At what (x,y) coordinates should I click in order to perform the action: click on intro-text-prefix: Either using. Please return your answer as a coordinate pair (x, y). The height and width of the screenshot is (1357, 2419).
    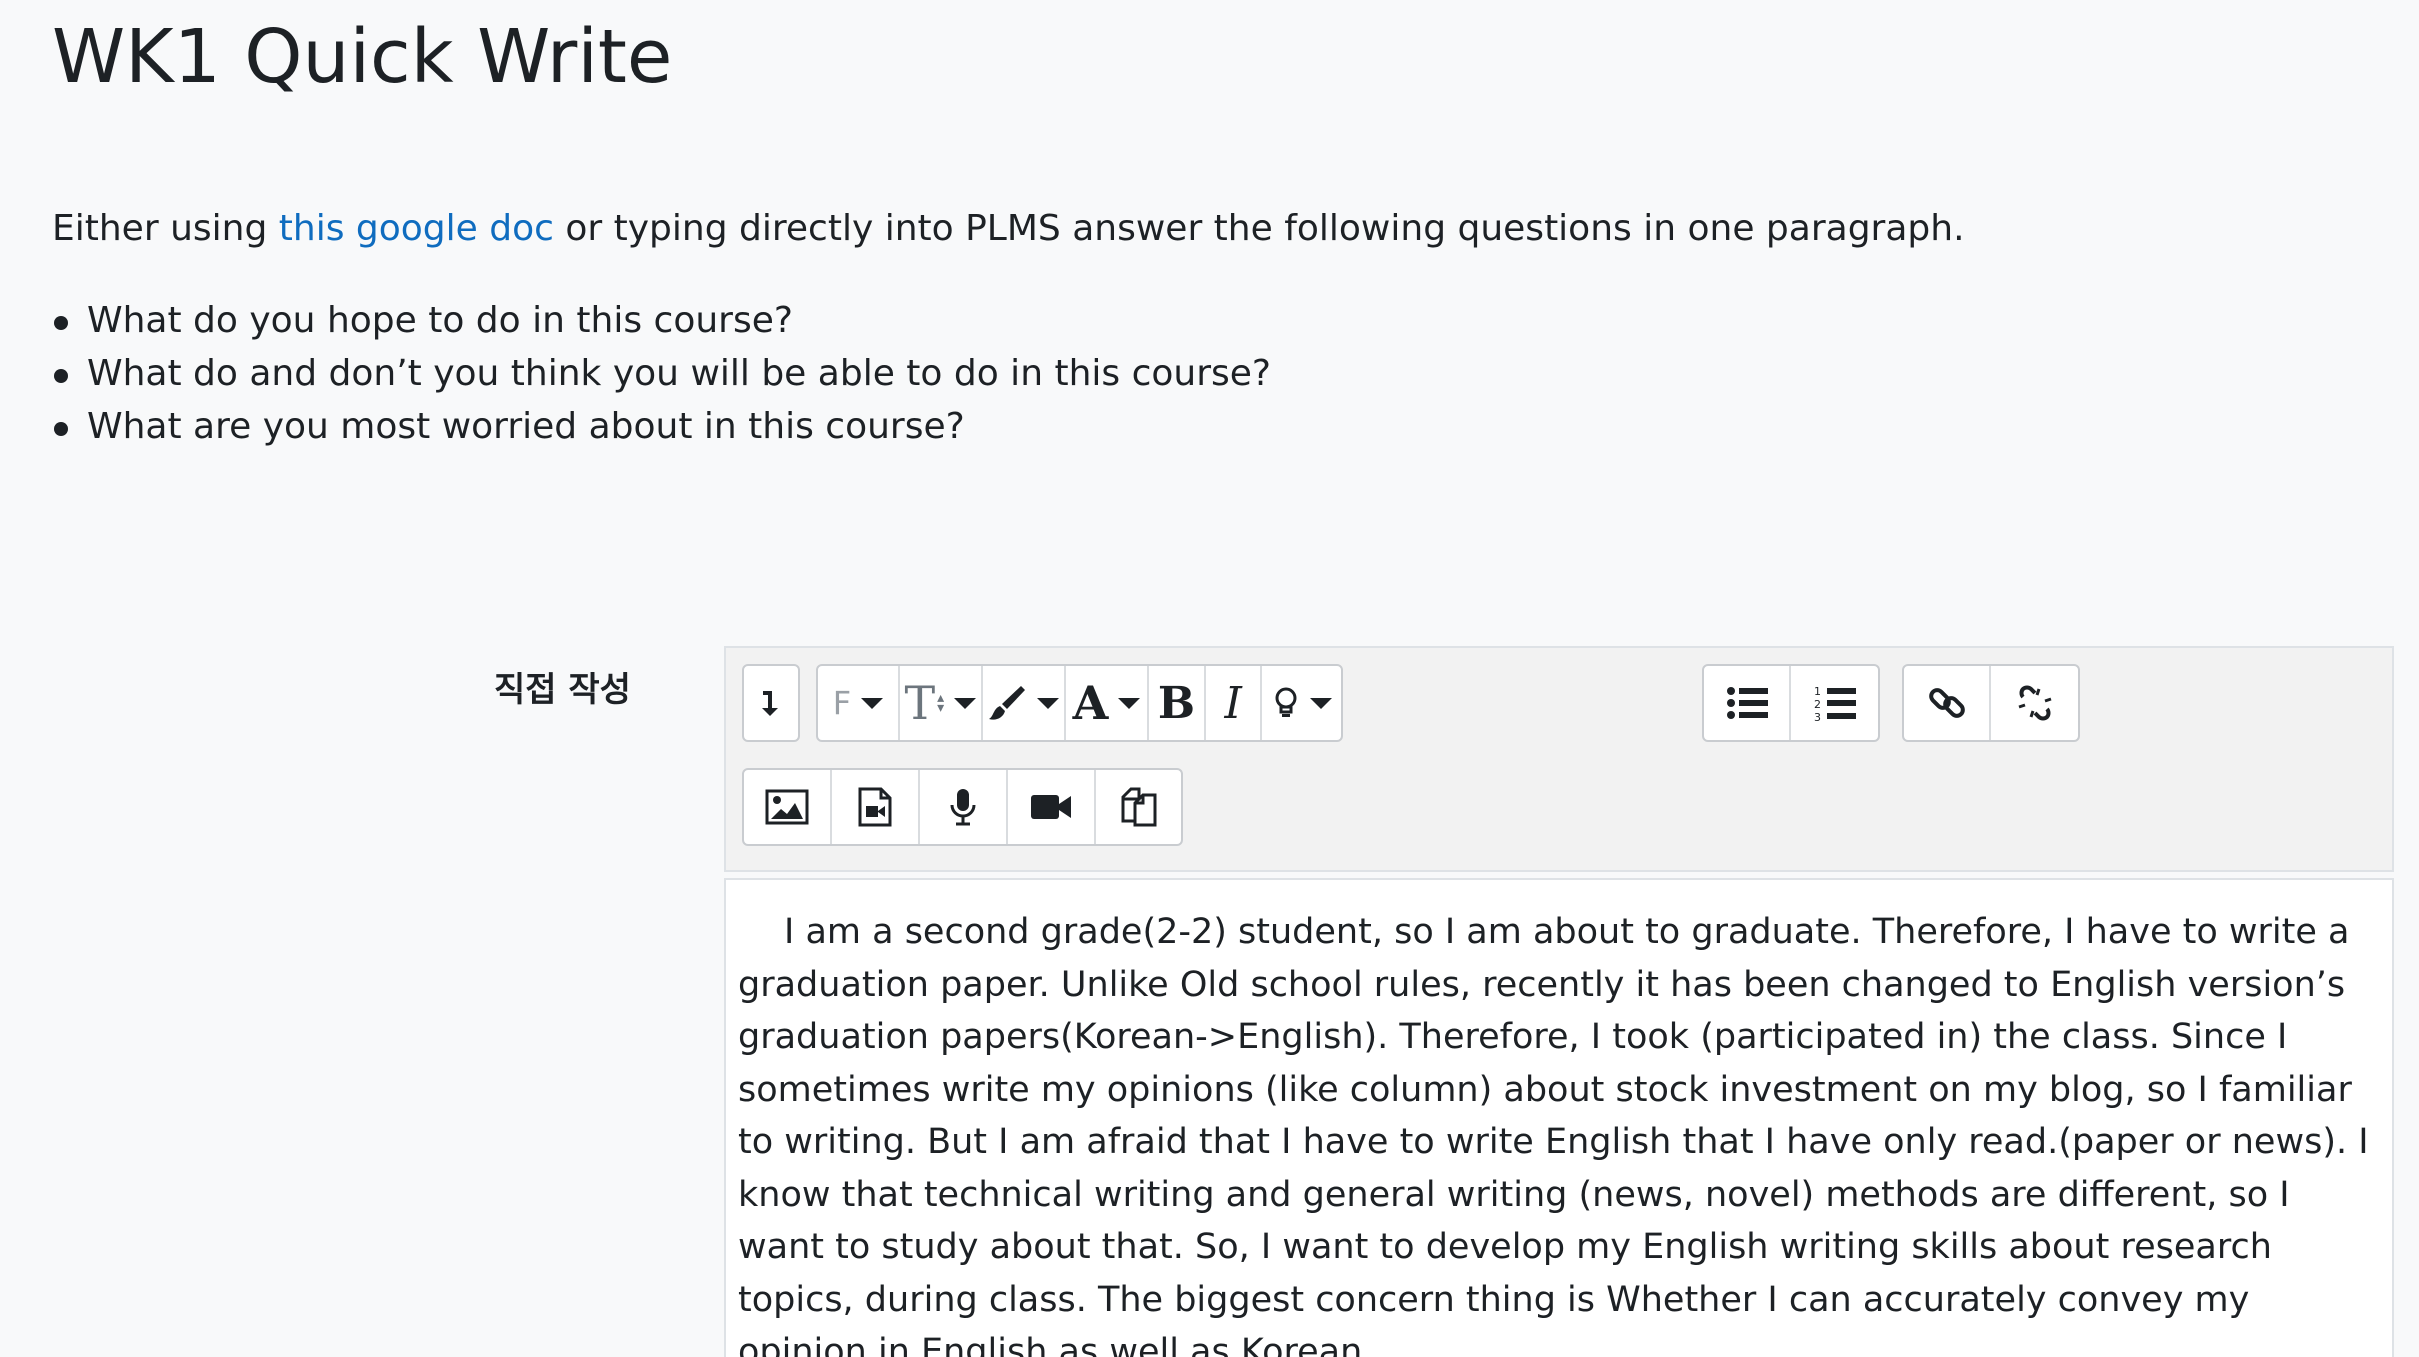
    Looking at the image, I should click on (165, 228).